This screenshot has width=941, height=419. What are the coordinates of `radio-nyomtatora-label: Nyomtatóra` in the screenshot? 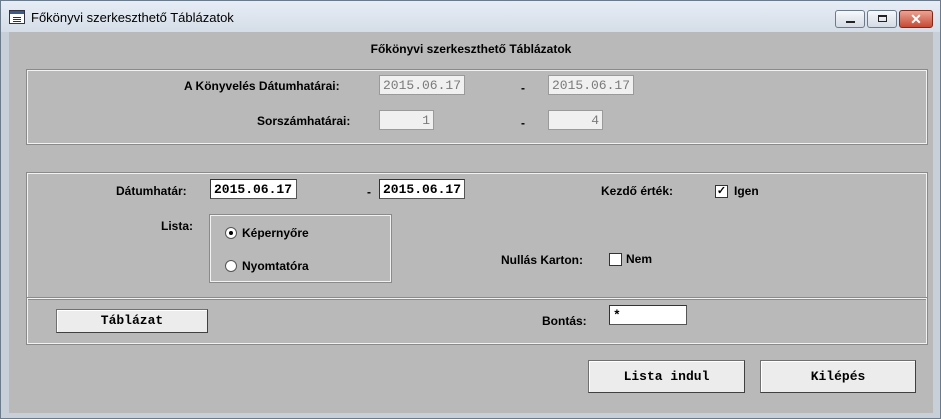 It's located at (275, 266).